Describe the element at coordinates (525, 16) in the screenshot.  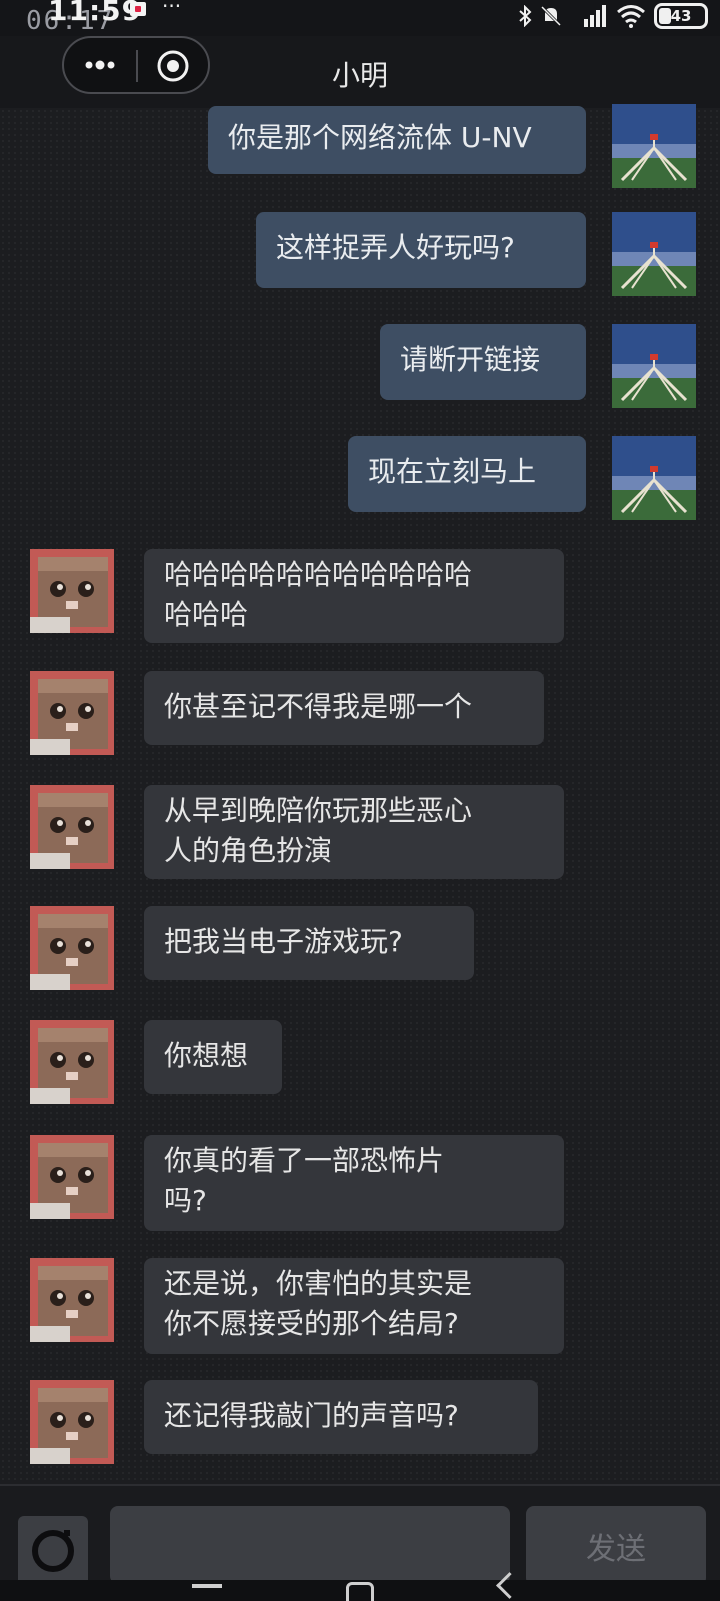
I see `bluetooth-icon` at that location.